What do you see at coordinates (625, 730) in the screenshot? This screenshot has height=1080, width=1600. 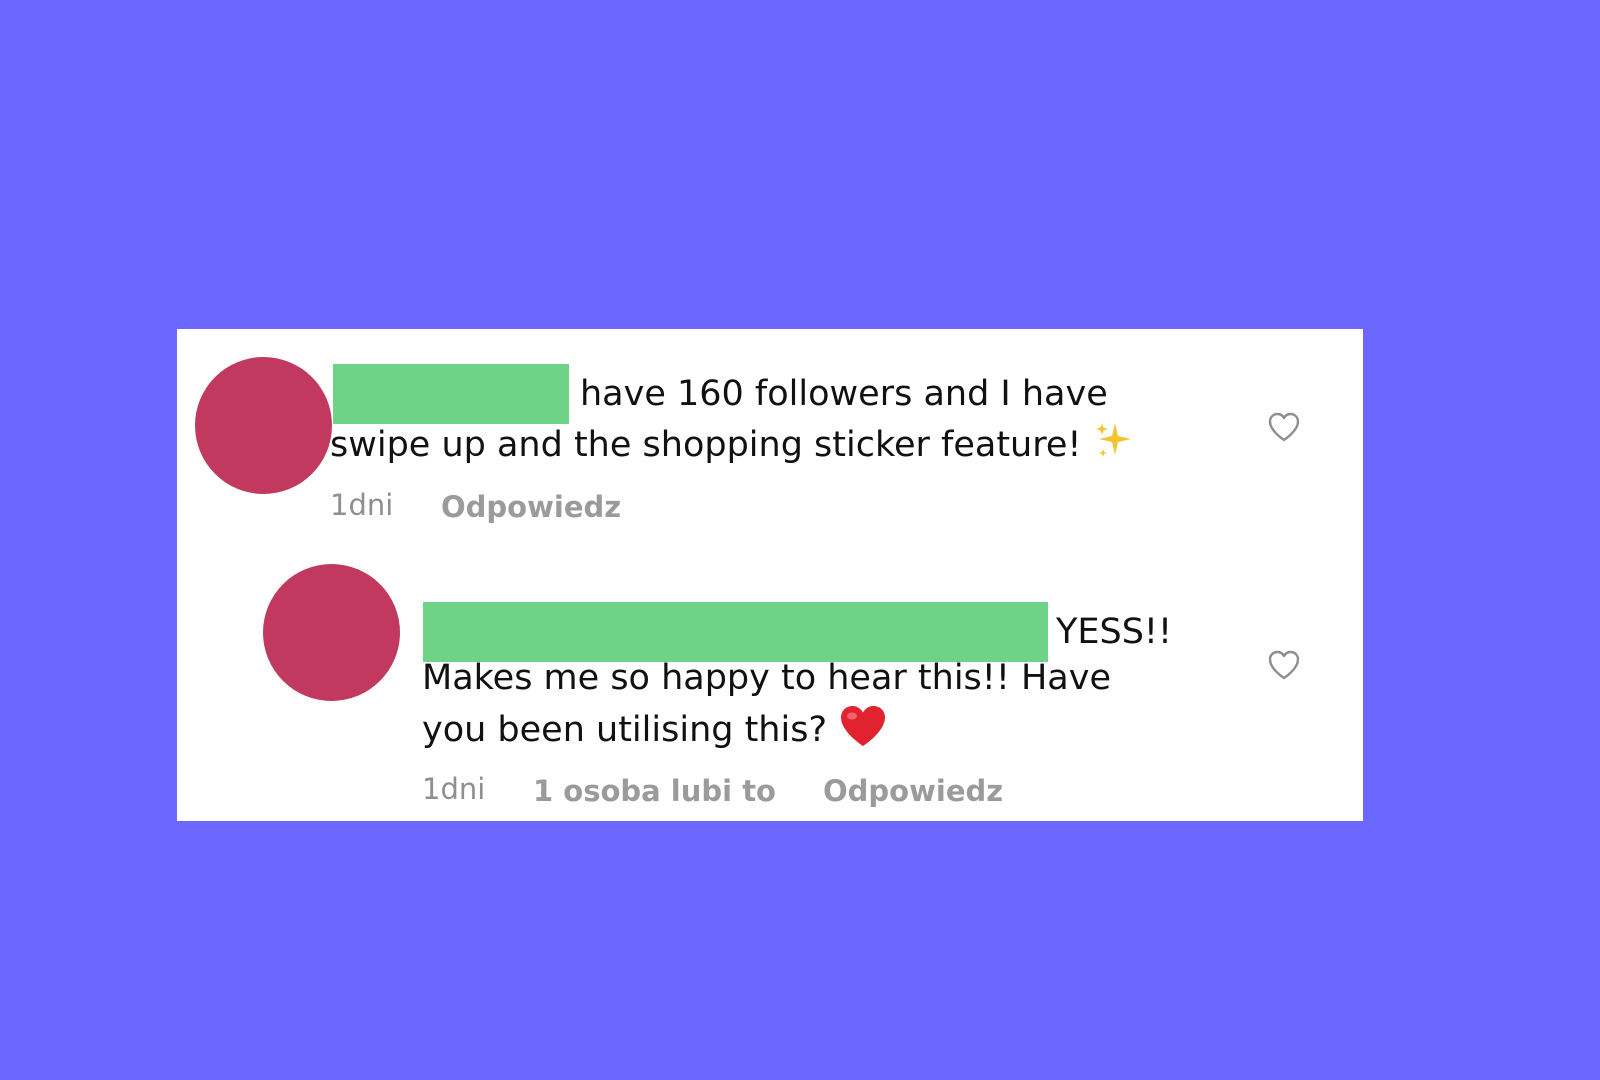 I see `comment-text: you been utilising this?` at bounding box center [625, 730].